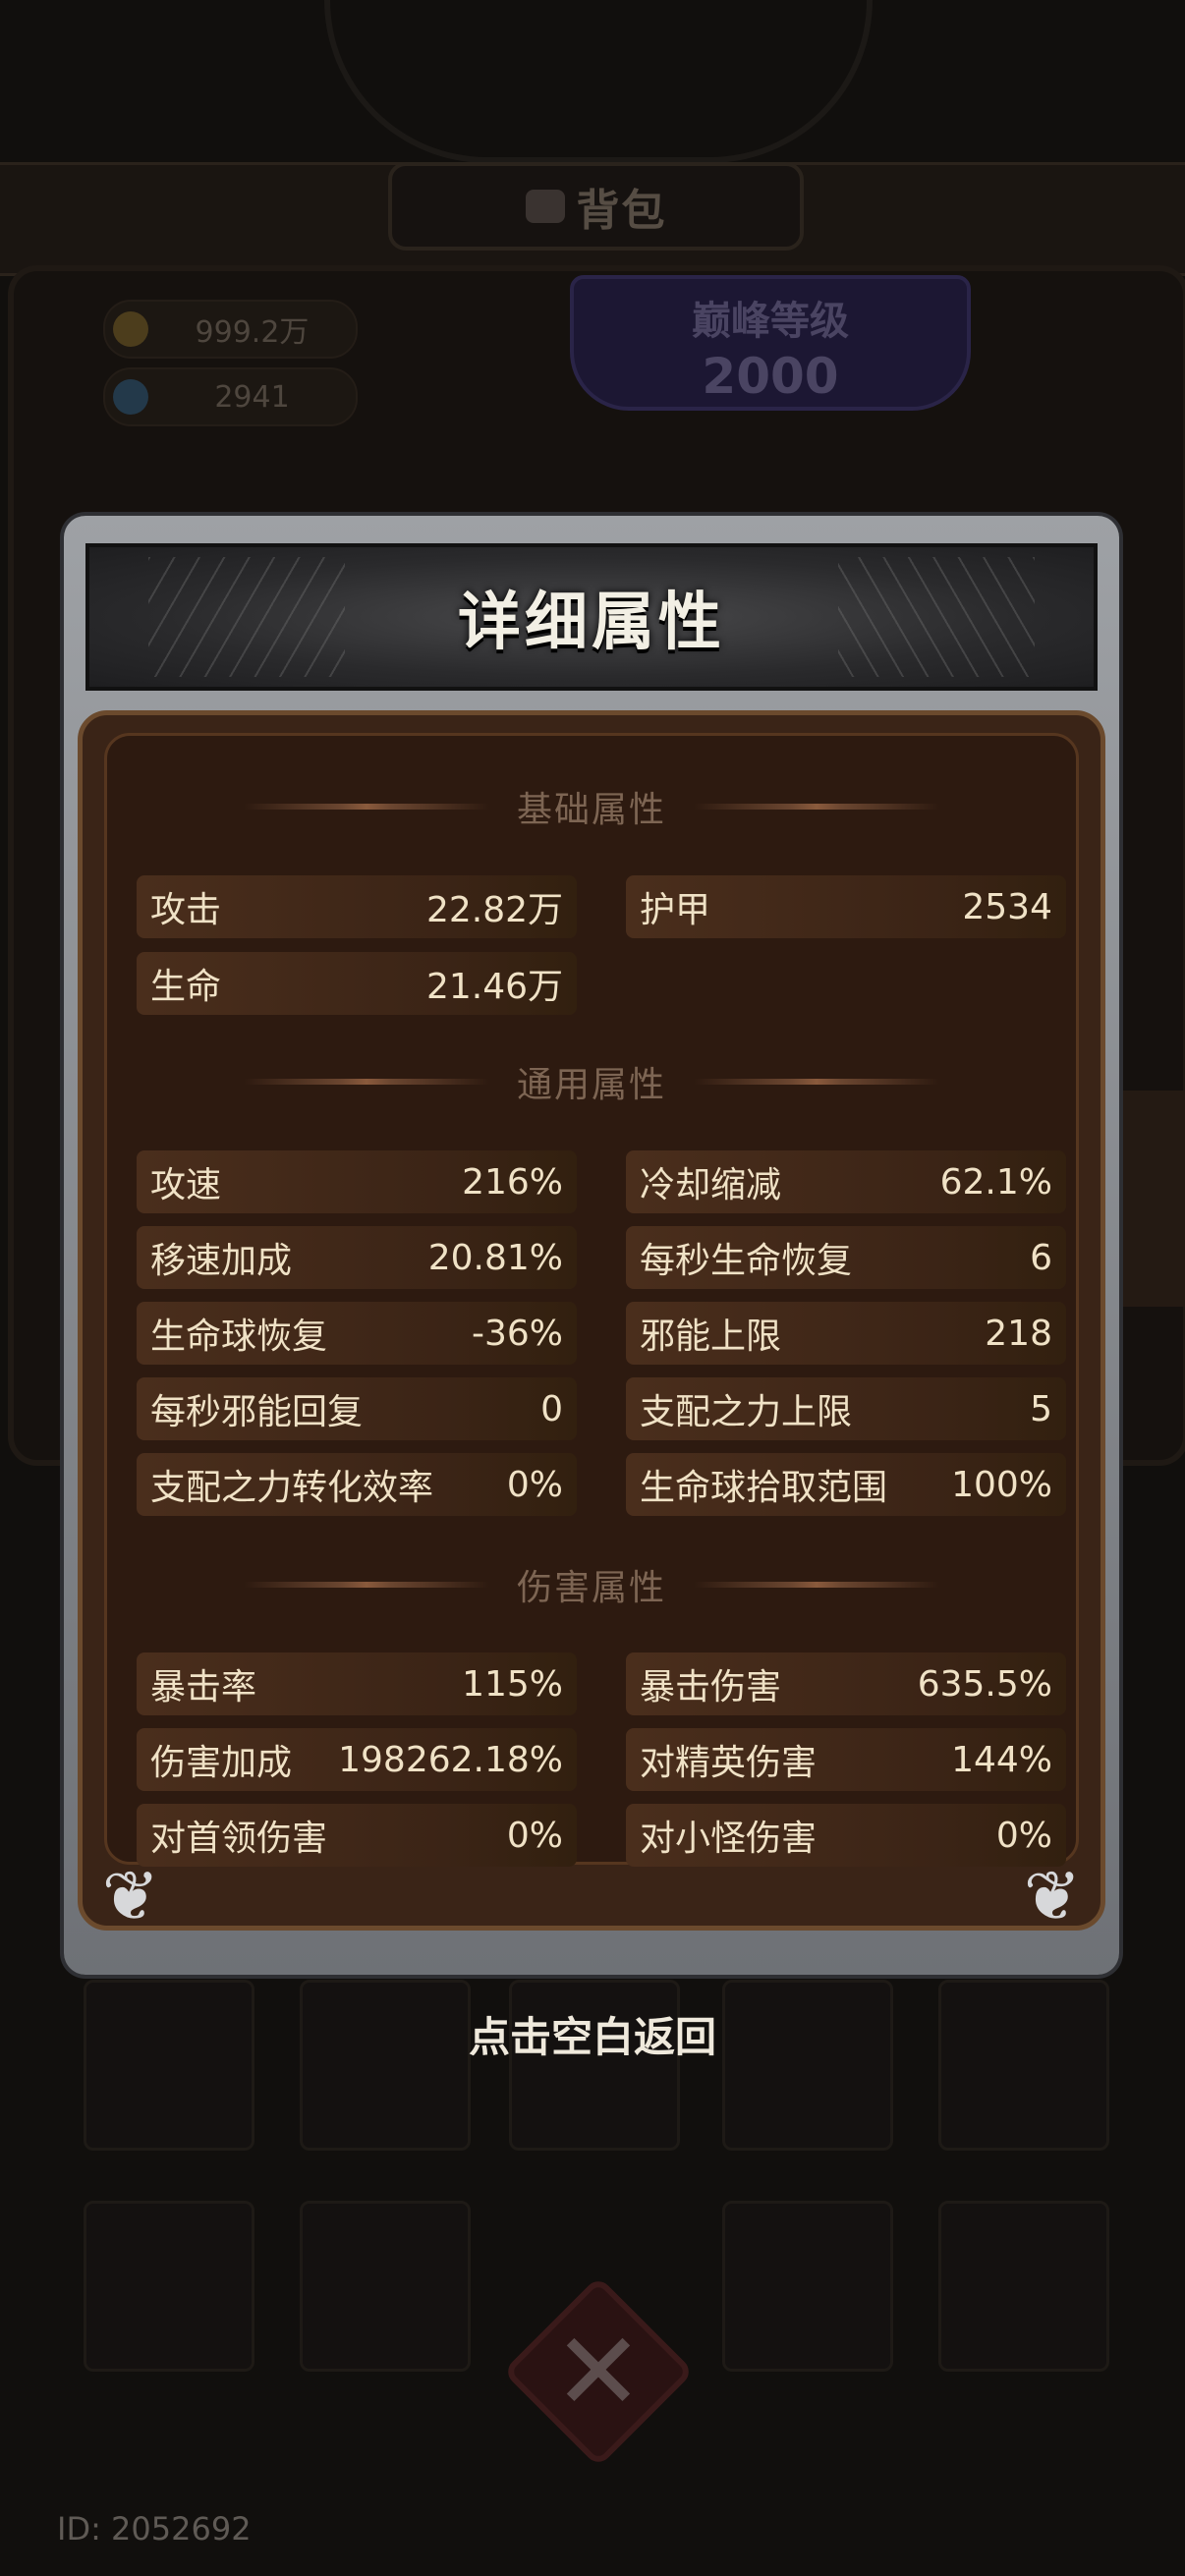  What do you see at coordinates (222, 1763) in the screenshot?
I see `stat-name: 伤害加成` at bounding box center [222, 1763].